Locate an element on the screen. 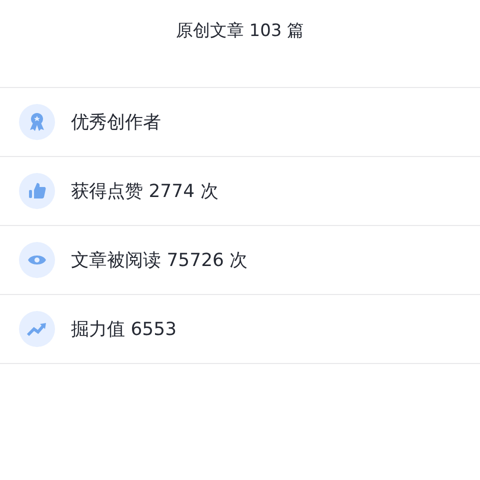 This screenshot has height=480, width=480. stat-label: 文章被阅读 75726 次 is located at coordinates (159, 260).